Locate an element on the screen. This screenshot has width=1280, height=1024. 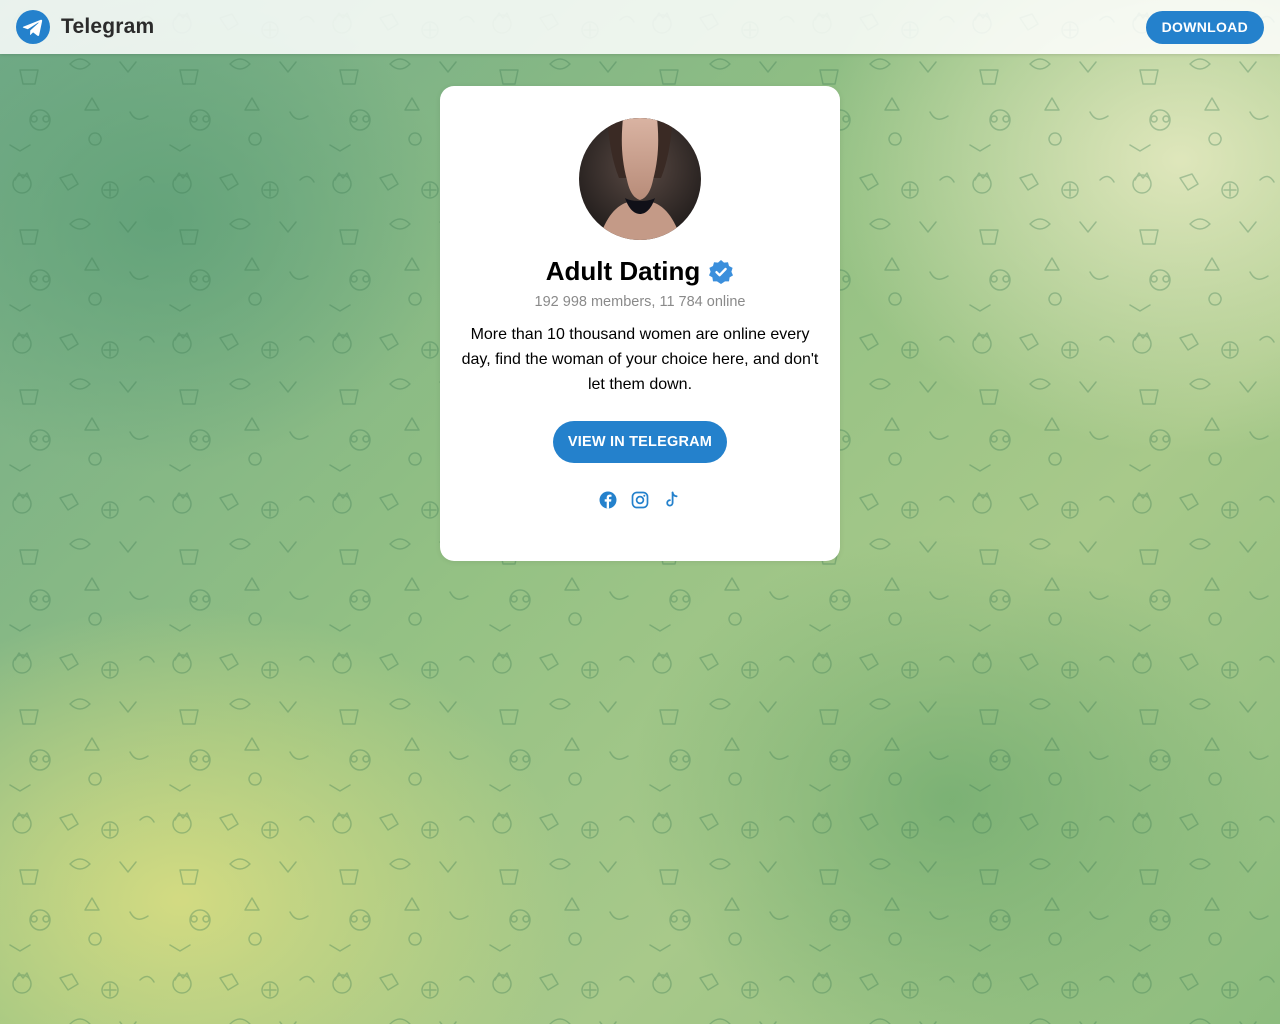
channel-avatar is located at coordinates (640, 179).